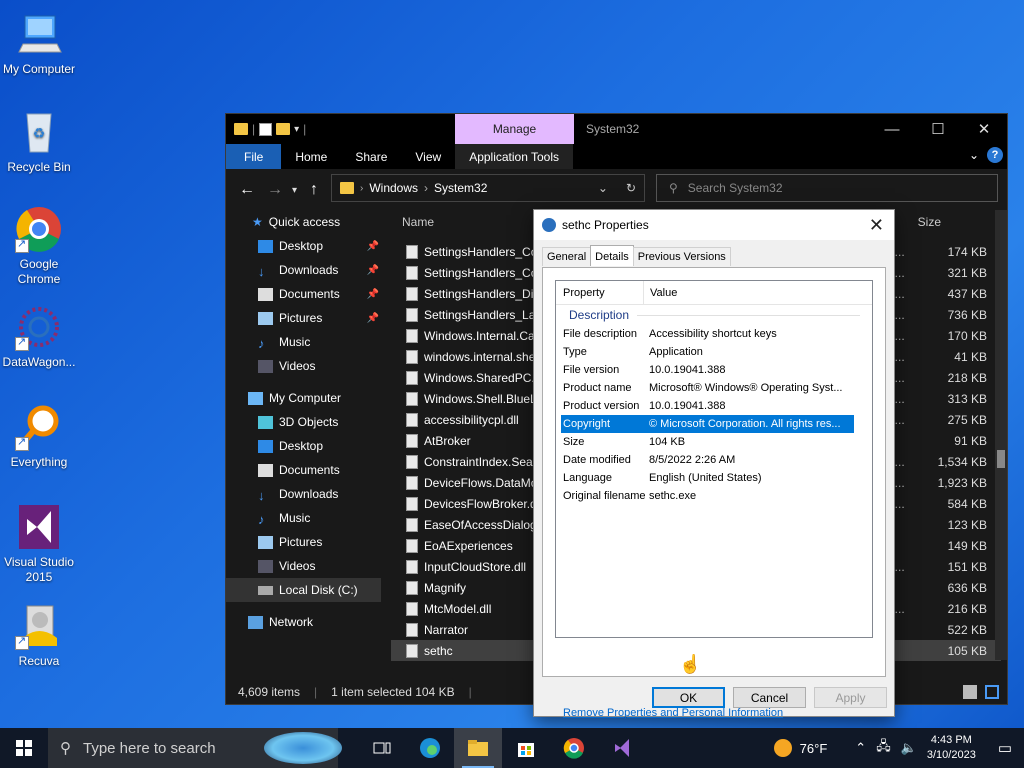 The height and width of the screenshot is (768, 1024). What do you see at coordinates (22, 642) in the screenshot?
I see `shortcut-arrow-icon` at bounding box center [22, 642].